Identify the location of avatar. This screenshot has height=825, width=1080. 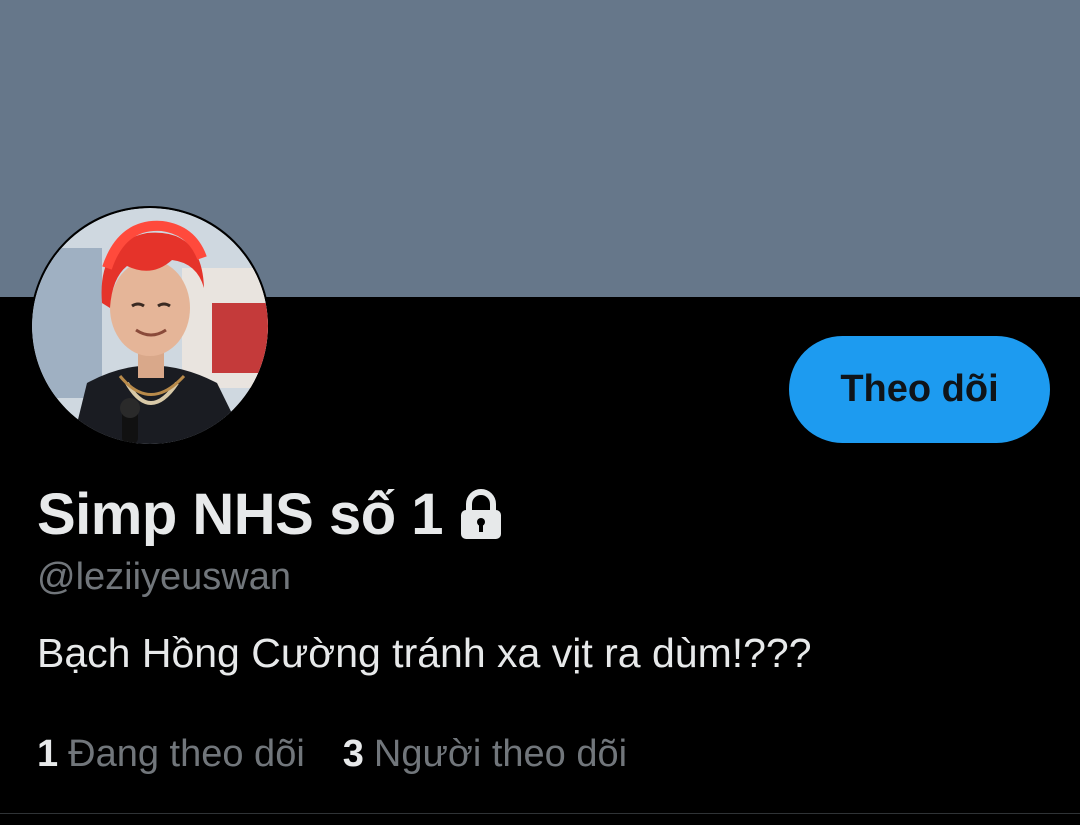
(150, 326).